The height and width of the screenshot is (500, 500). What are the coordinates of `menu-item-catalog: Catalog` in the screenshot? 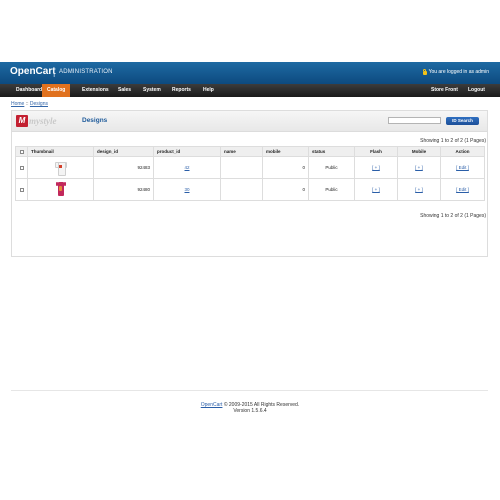 It's located at (56, 90).